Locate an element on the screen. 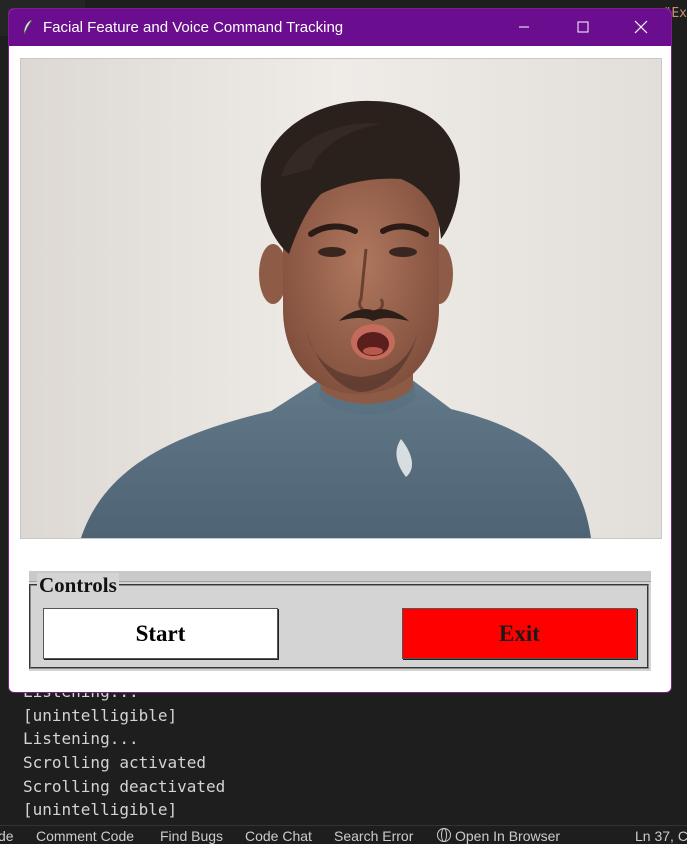 Image resolution: width=687 pixels, height=844 pixels. code-chat-button: Code Chat is located at coordinates (278, 836).